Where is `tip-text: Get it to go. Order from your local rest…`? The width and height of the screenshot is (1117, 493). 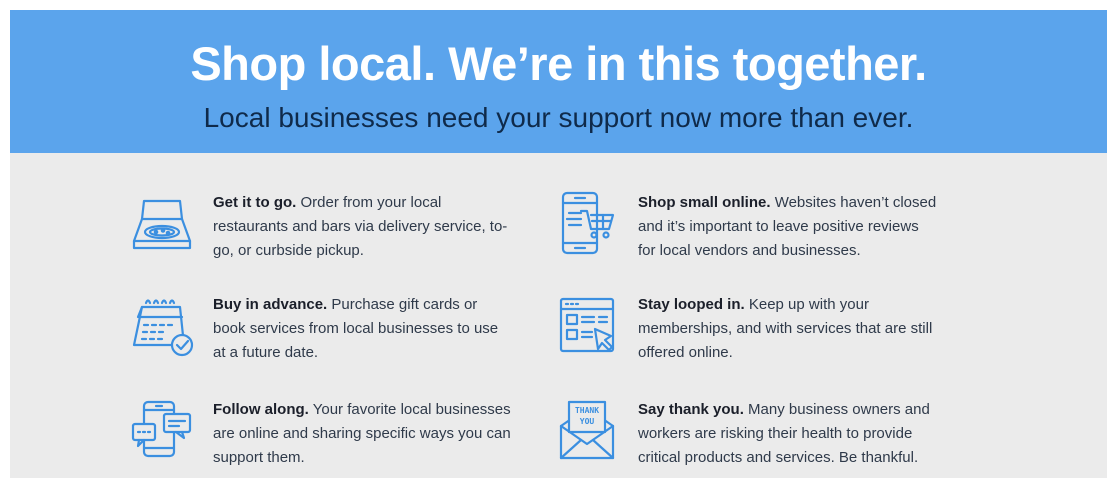 tip-text: Get it to go. Order from your local rest… is located at coordinates (363, 227).